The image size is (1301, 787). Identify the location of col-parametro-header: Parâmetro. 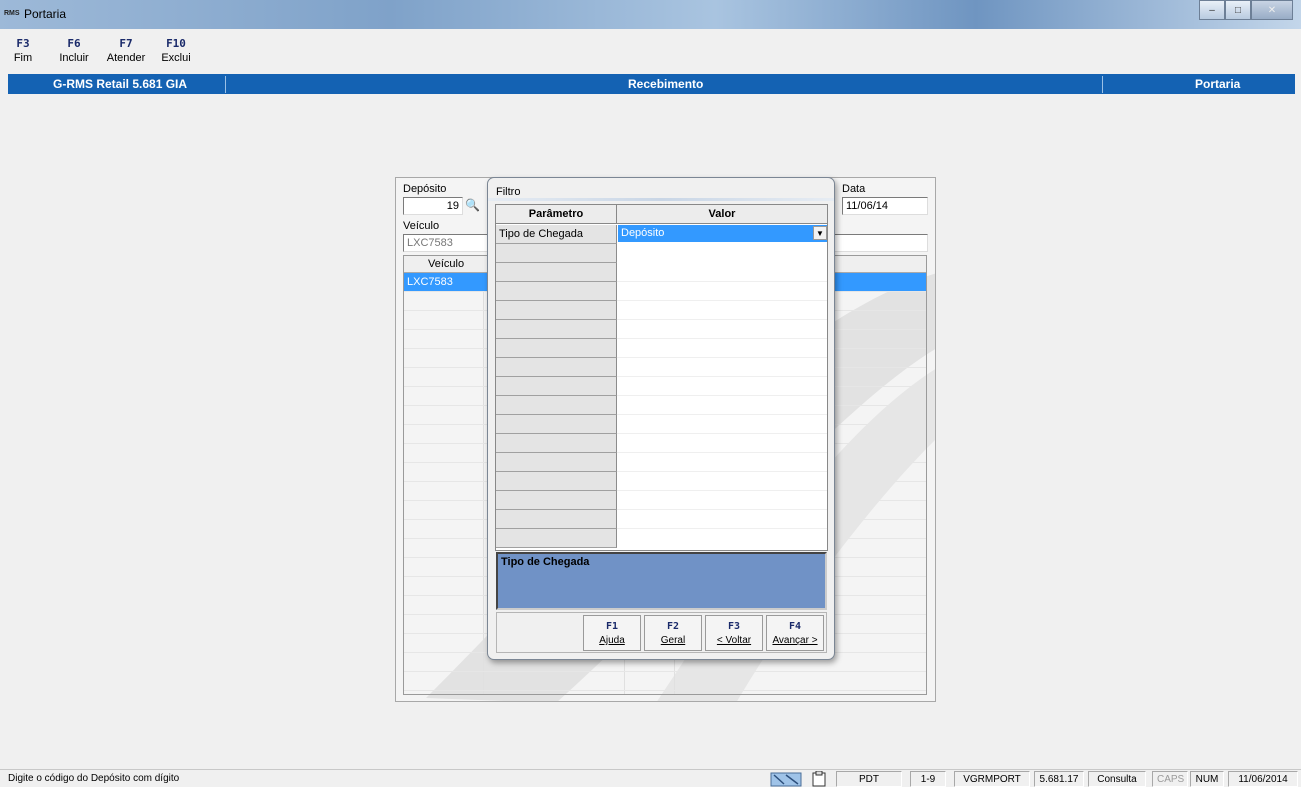
(556, 214).